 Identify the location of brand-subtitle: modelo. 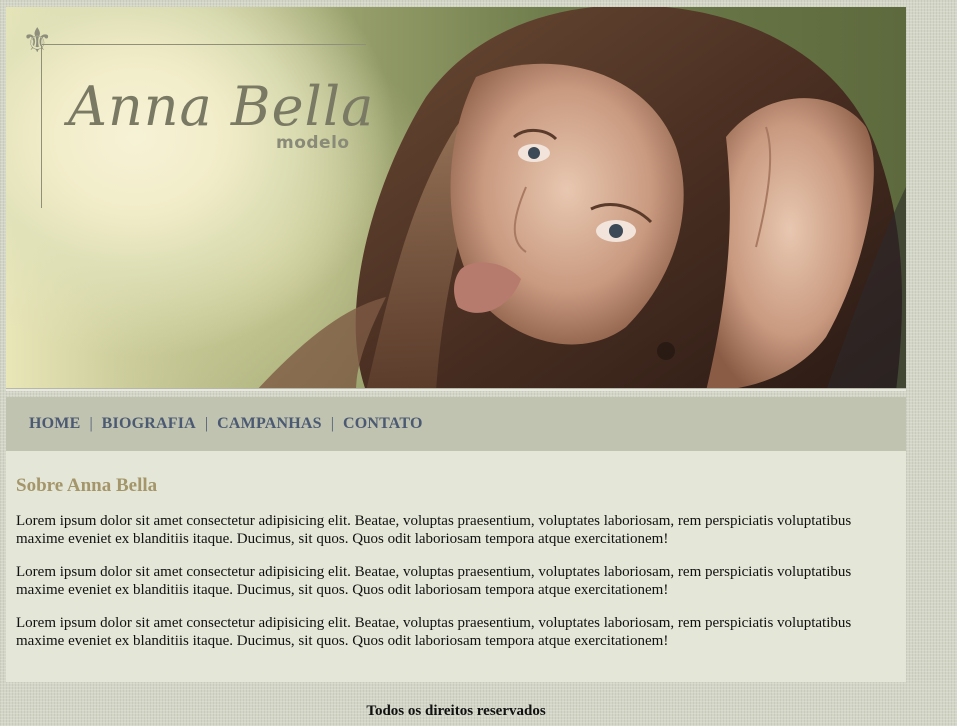
(313, 143).